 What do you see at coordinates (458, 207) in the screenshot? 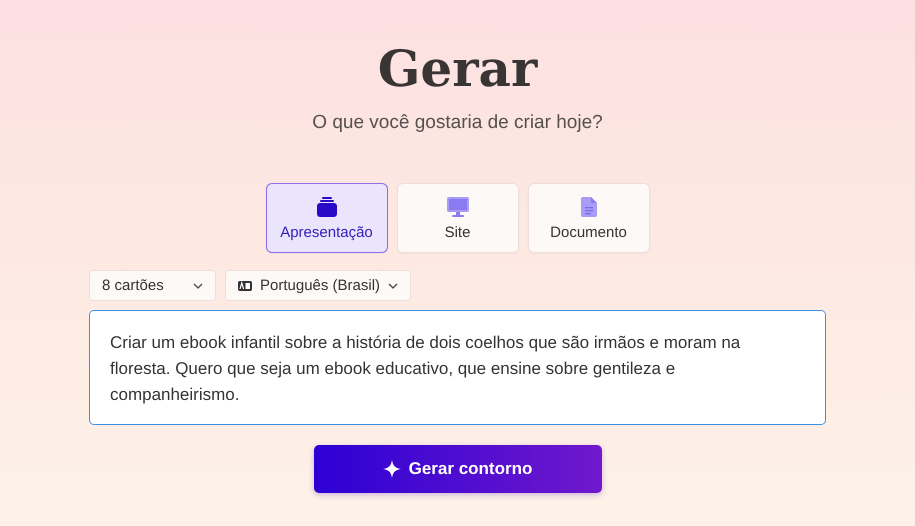
I see `monitor-icon` at bounding box center [458, 207].